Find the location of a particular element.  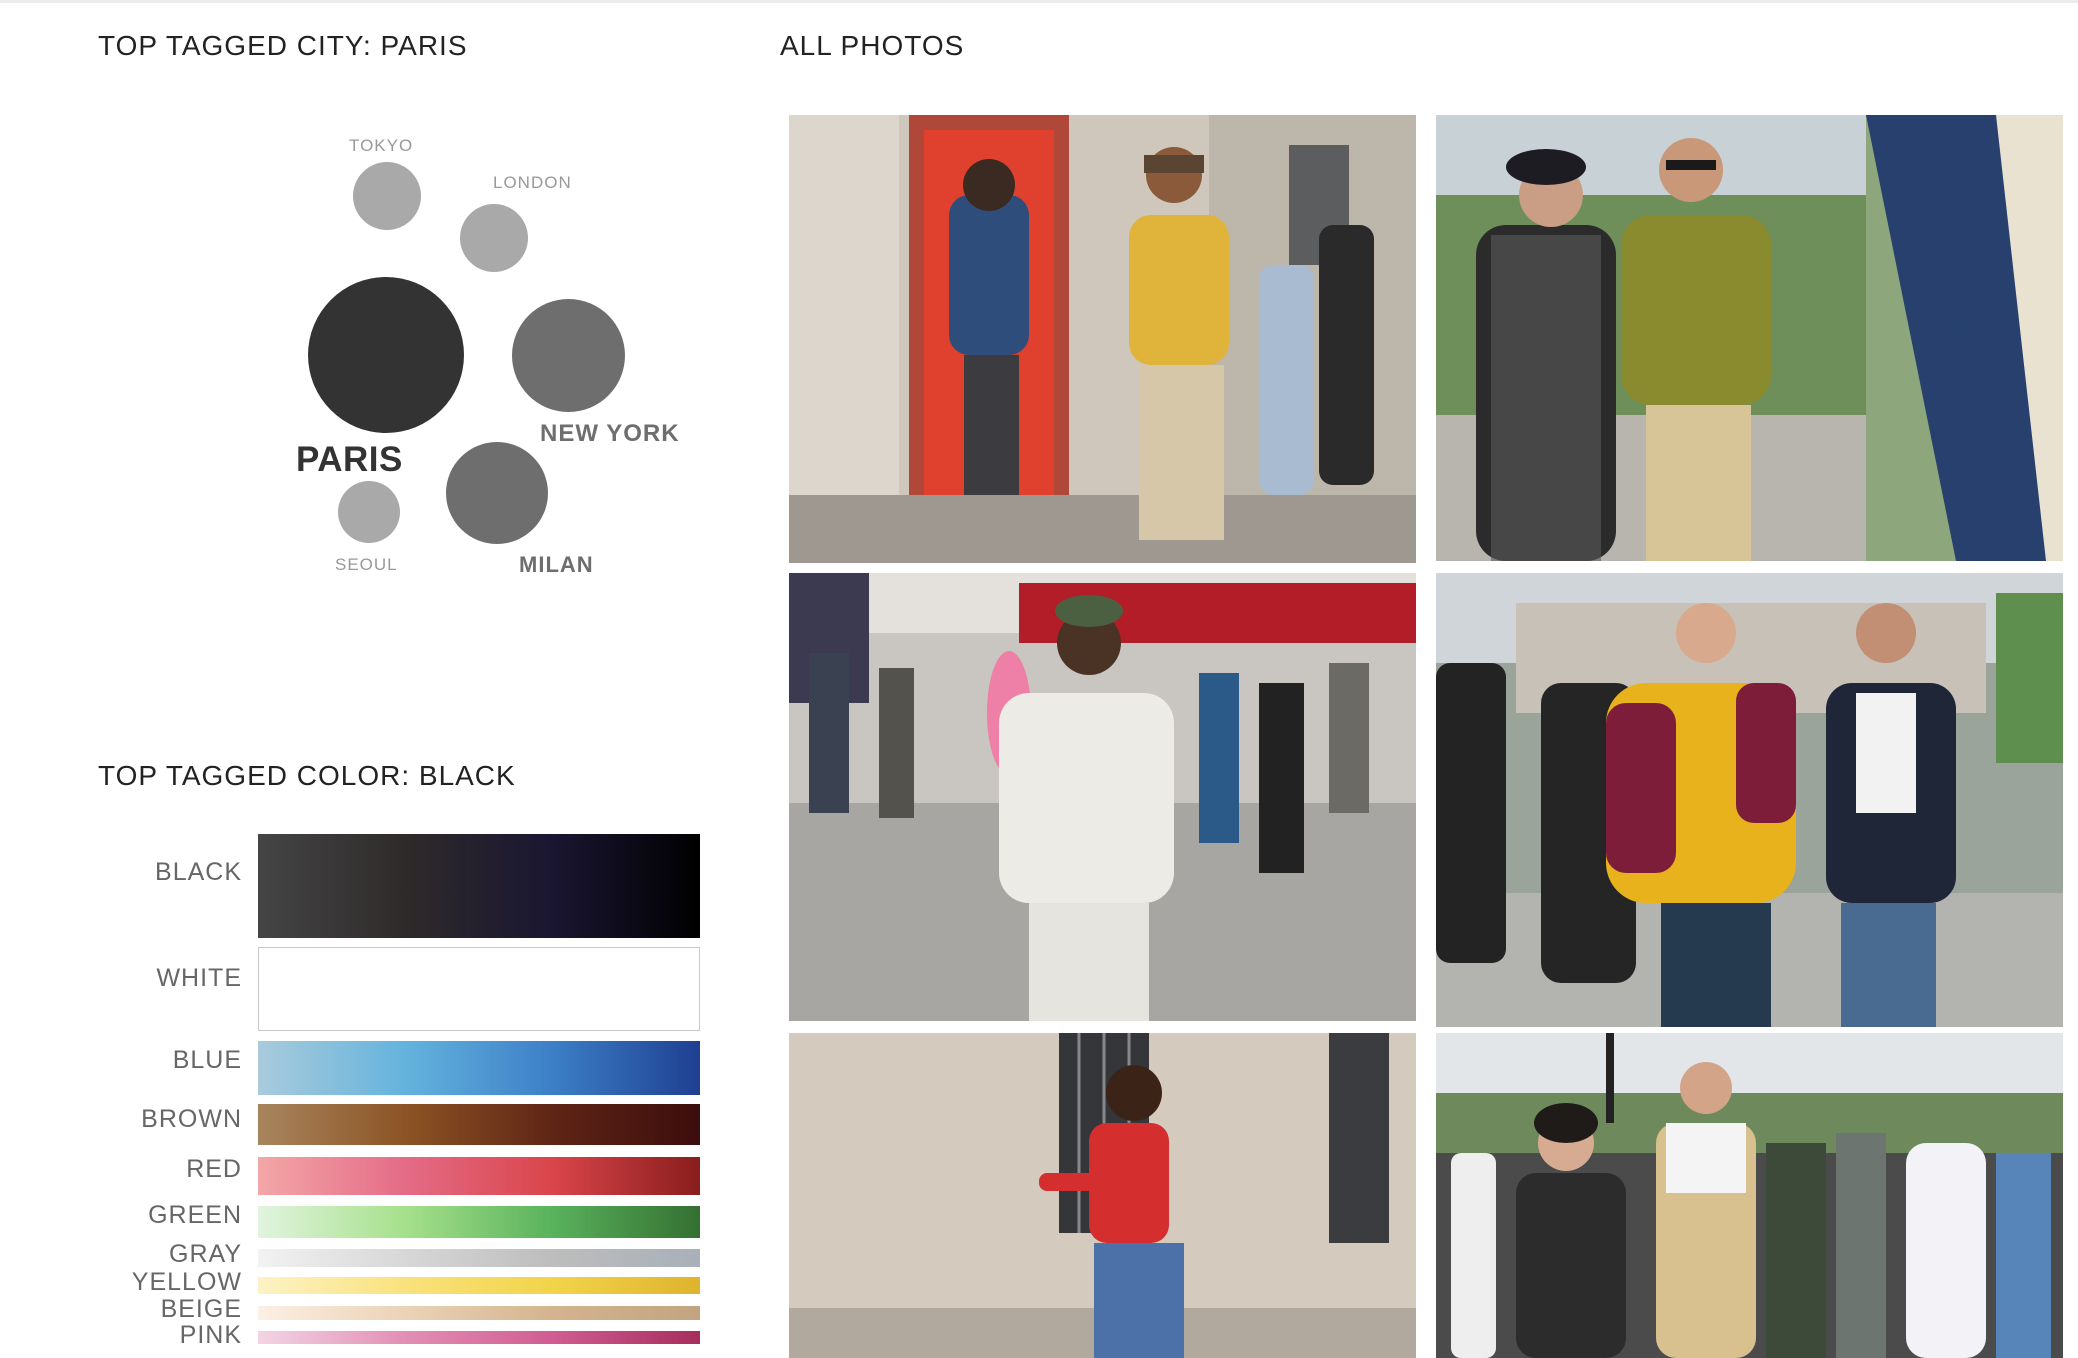

photo-2-image: NZO PARIS is located at coordinates (1749, 338).